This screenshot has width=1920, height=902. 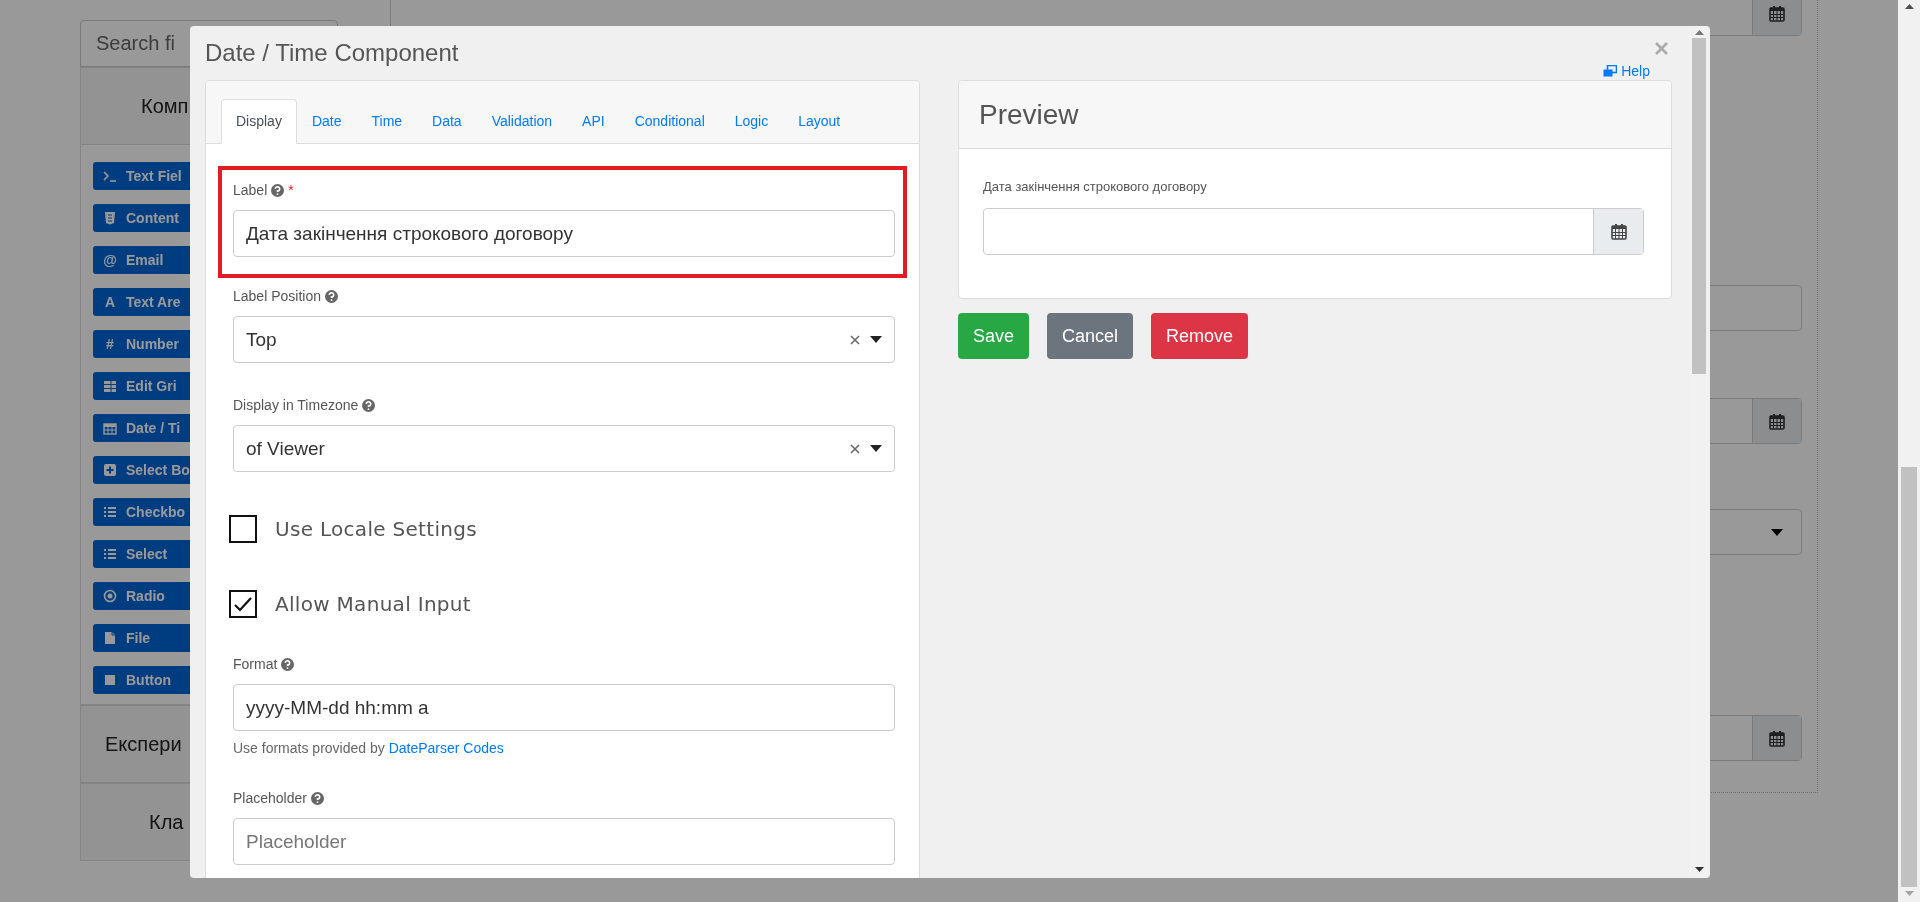 What do you see at coordinates (1315, 115) in the screenshot?
I see `preview-title: Preview` at bounding box center [1315, 115].